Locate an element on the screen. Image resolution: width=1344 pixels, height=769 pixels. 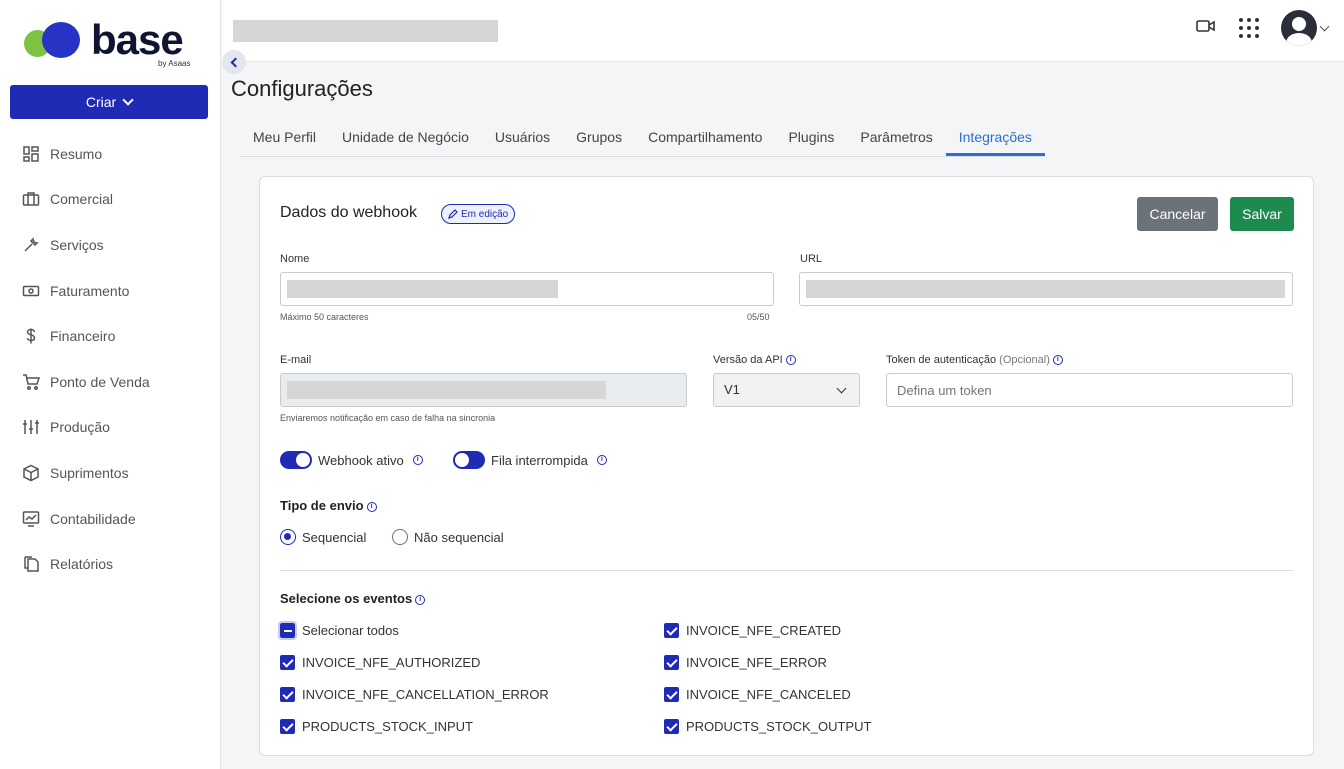
api-version-select: V1 is located at coordinates (786, 390).